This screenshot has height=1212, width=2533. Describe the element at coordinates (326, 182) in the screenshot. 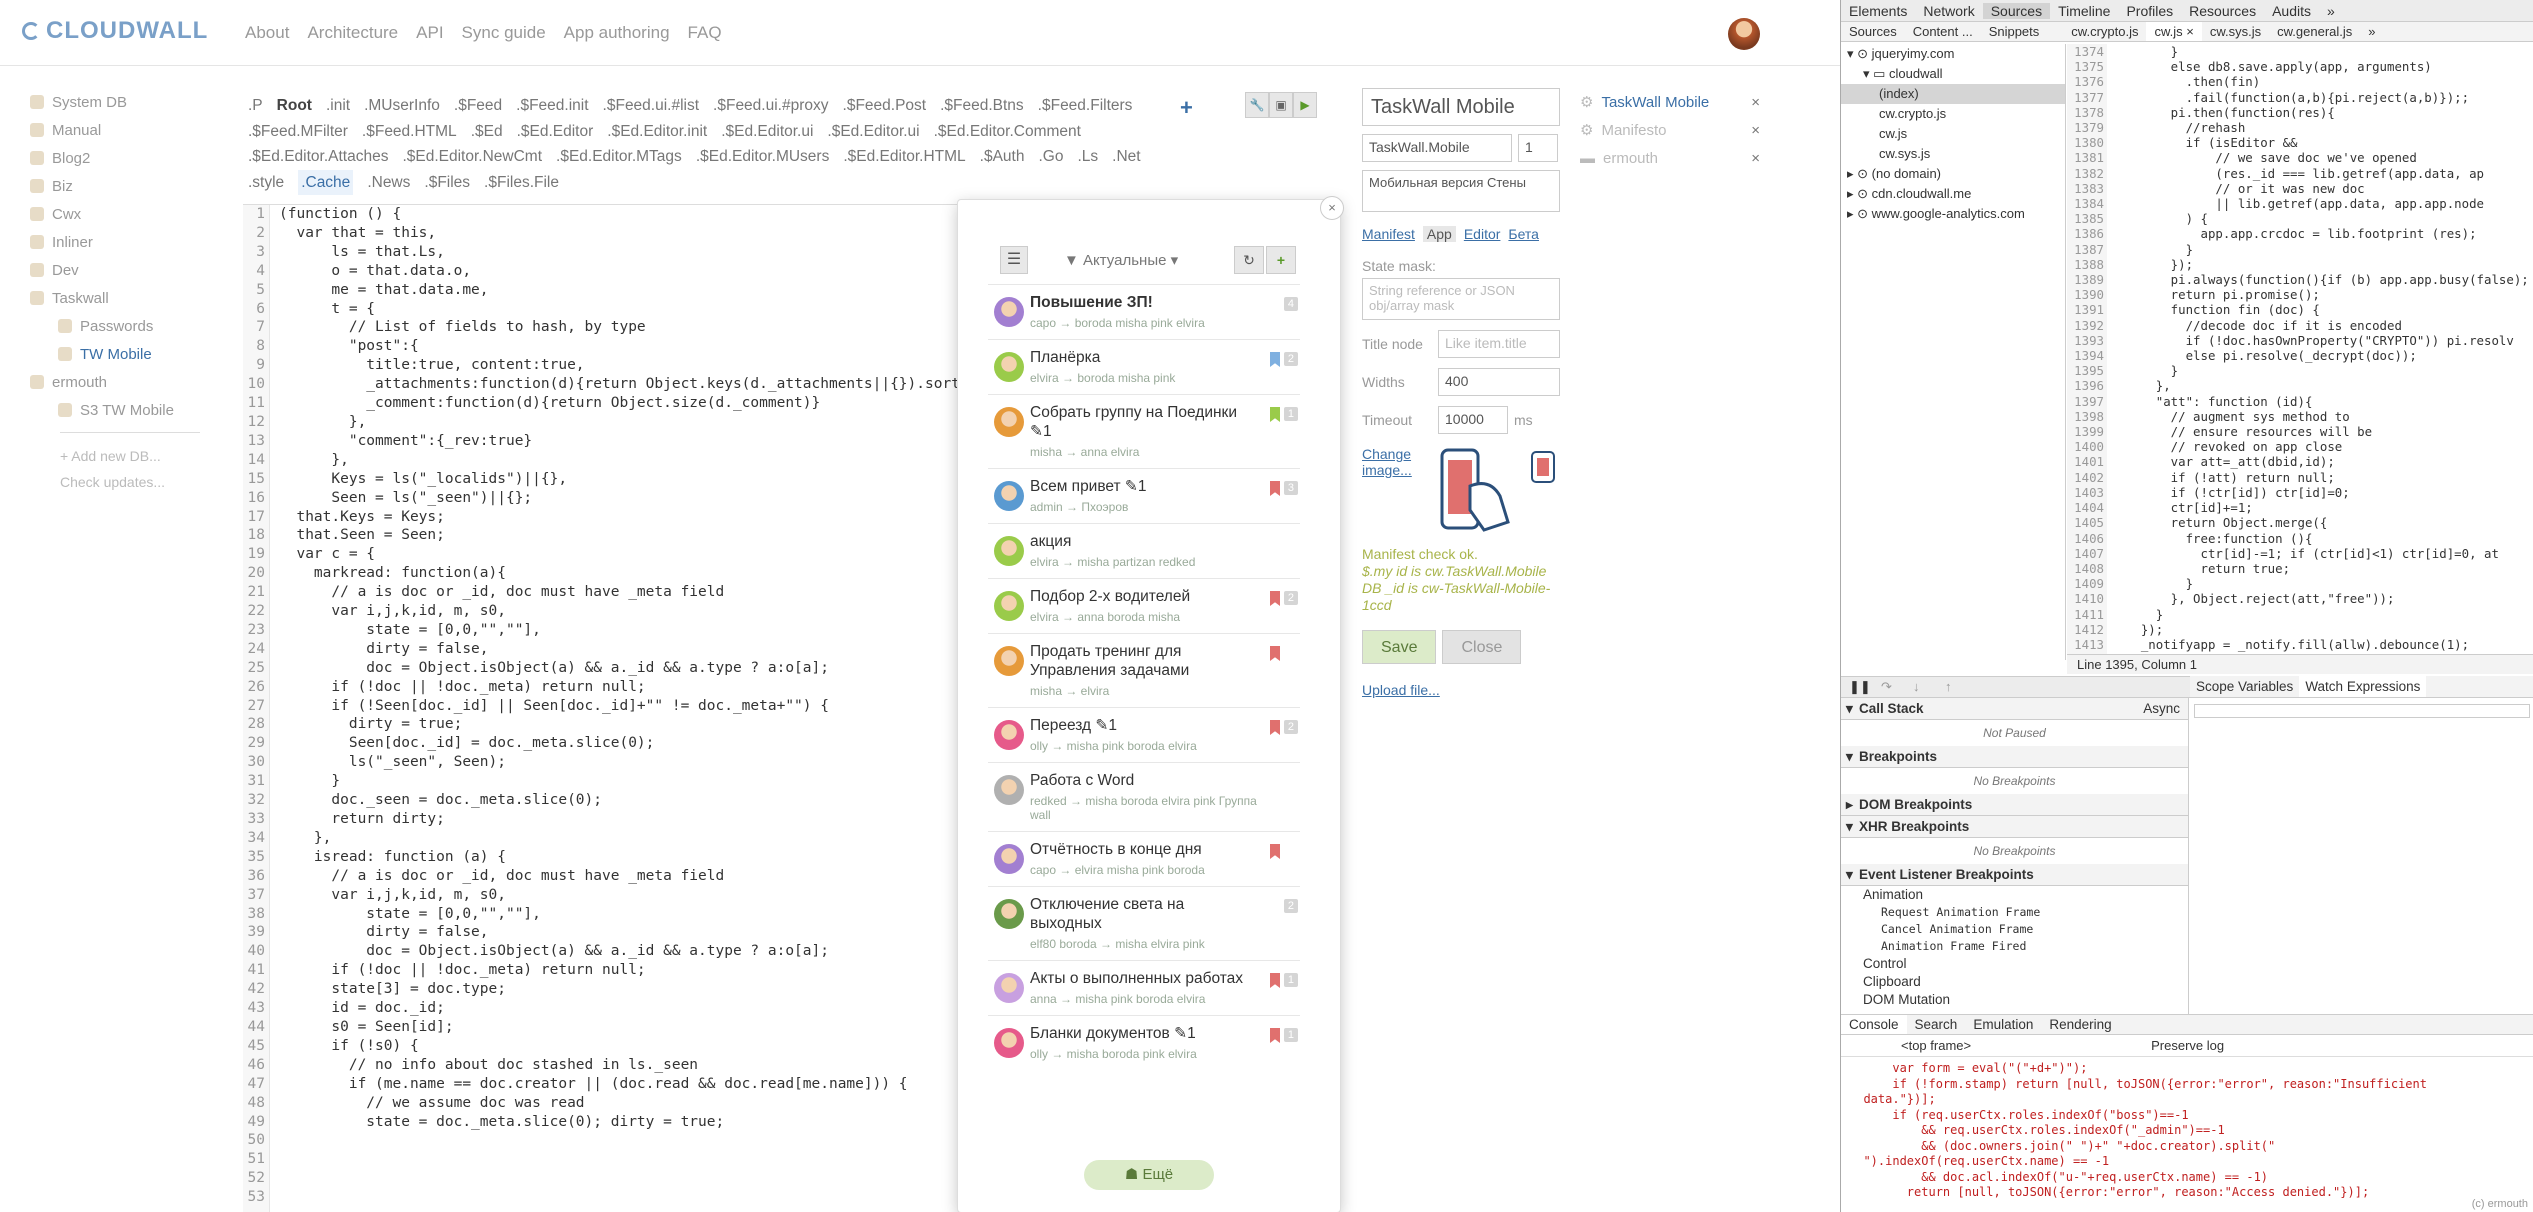

I see `node-tab: .Cache` at that location.